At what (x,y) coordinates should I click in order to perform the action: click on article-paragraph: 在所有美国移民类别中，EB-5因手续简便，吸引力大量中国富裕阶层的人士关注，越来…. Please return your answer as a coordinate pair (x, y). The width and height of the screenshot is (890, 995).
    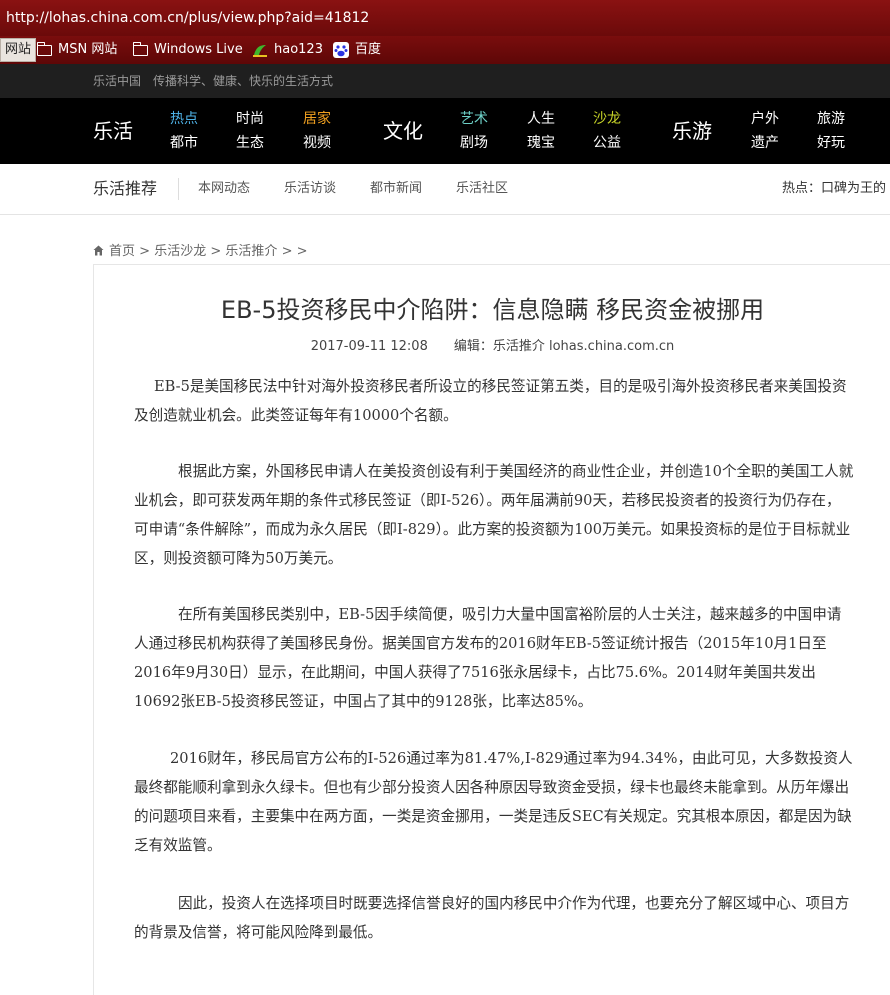
    Looking at the image, I should click on (488, 658).